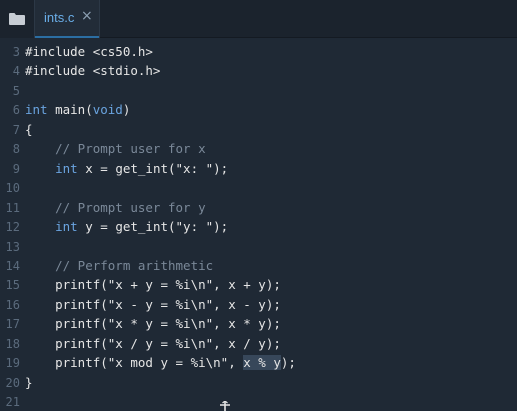 The height and width of the screenshot is (411, 517). Describe the element at coordinates (258, 383) in the screenshot. I see `code-line: 20}` at that location.